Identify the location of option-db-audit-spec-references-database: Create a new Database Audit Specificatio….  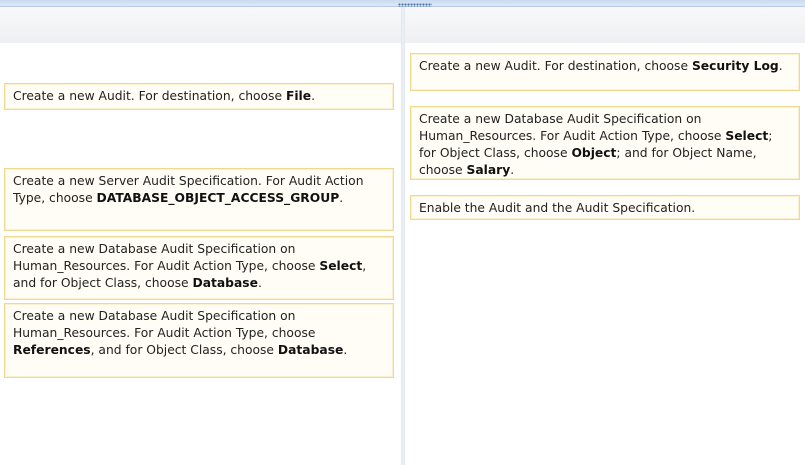
(199, 340).